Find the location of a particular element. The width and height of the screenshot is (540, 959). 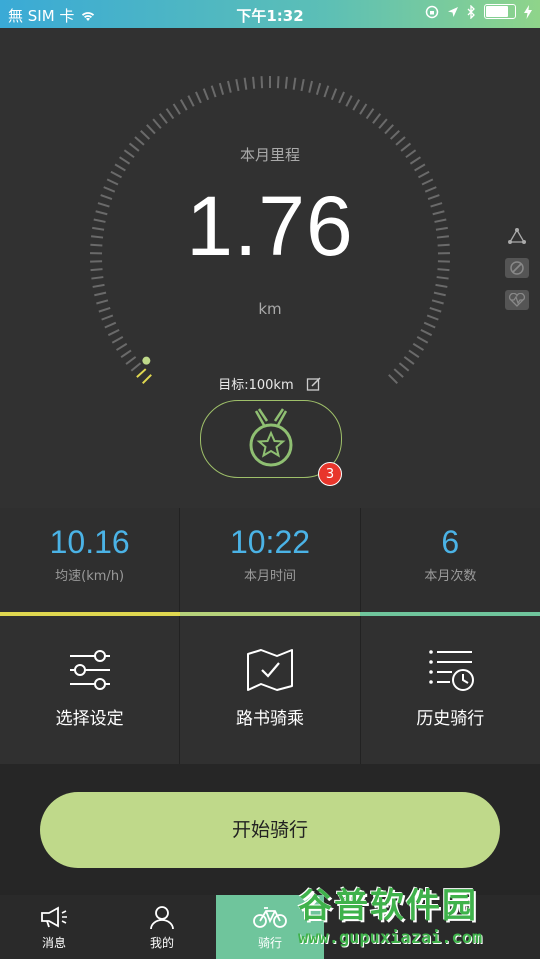

watermark-logo: 谷普软件园 www.gupuxiazai.com is located at coordinates (416, 911).